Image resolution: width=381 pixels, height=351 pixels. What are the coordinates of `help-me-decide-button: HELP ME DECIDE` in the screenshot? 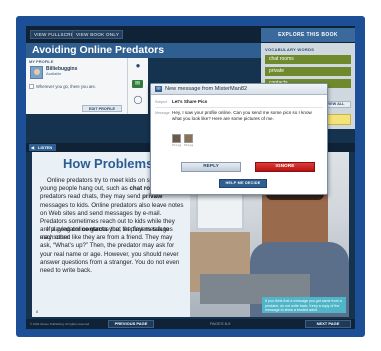 It's located at (243, 183).